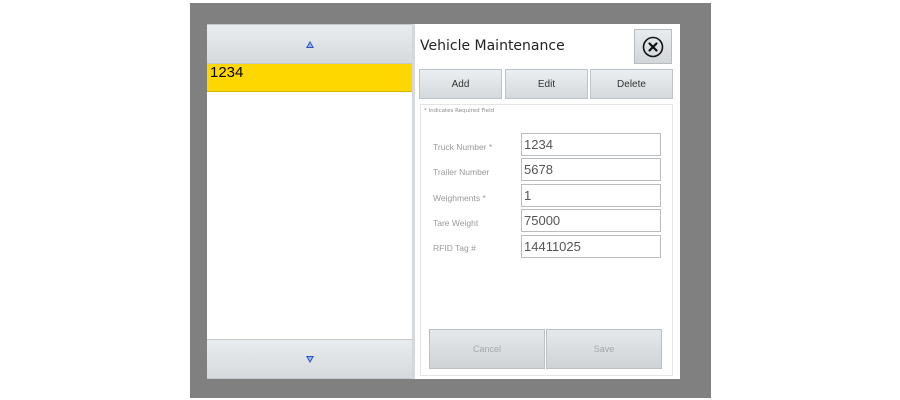 The image size is (900, 400). What do you see at coordinates (487, 349) in the screenshot?
I see `cancel-button: Cancel` at bounding box center [487, 349].